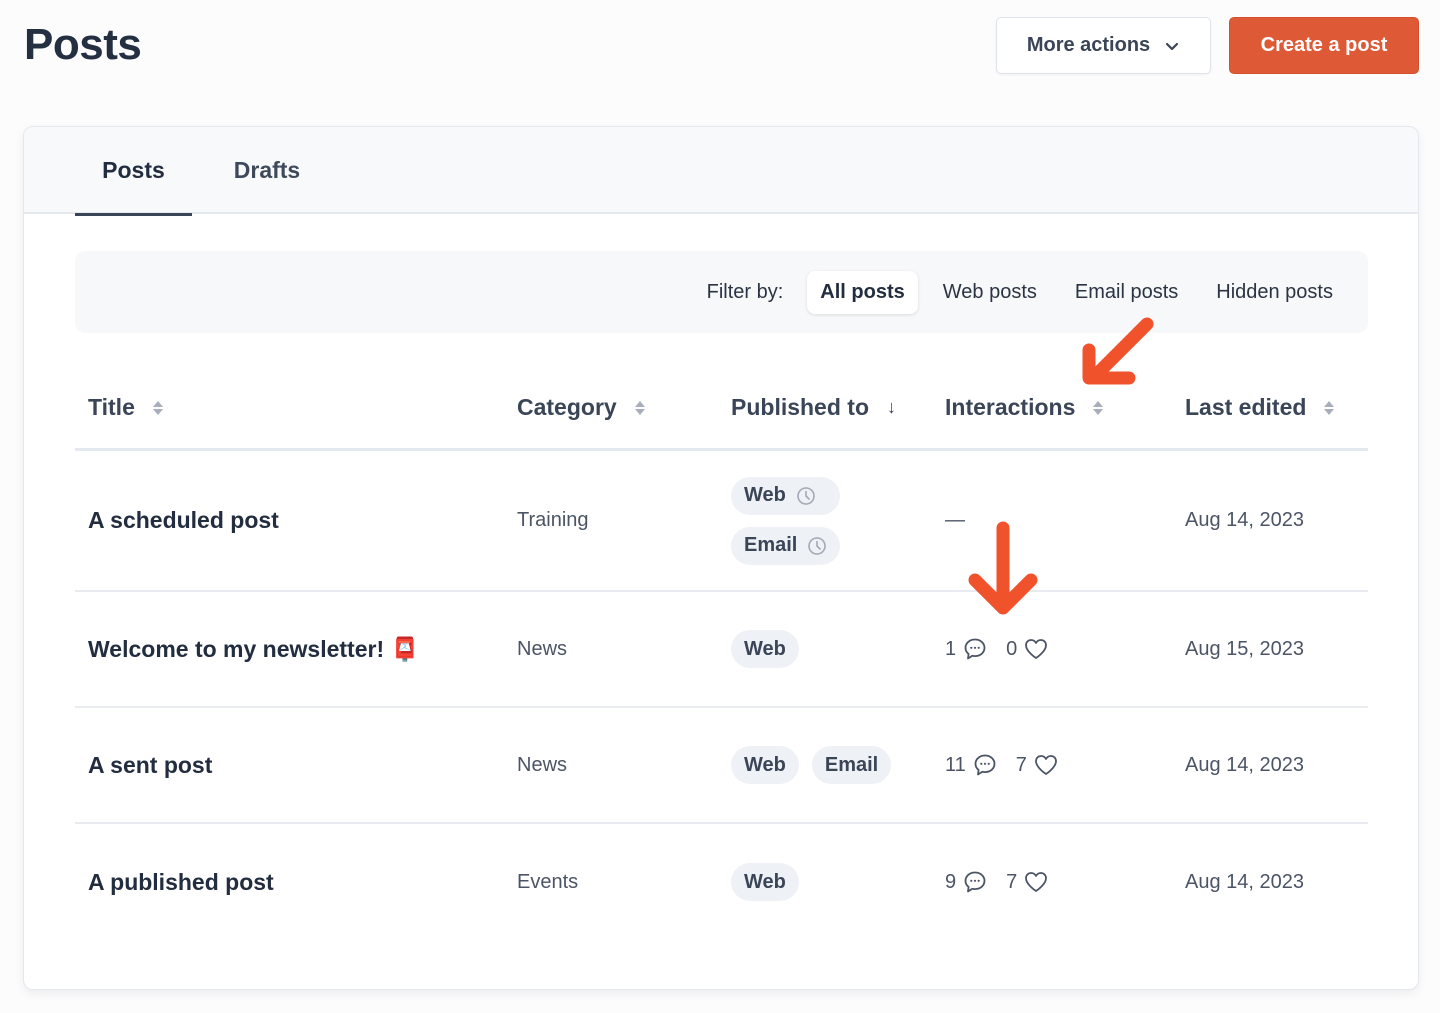 This screenshot has height=1013, width=1440. I want to click on badge-label: Web, so click(765, 495).